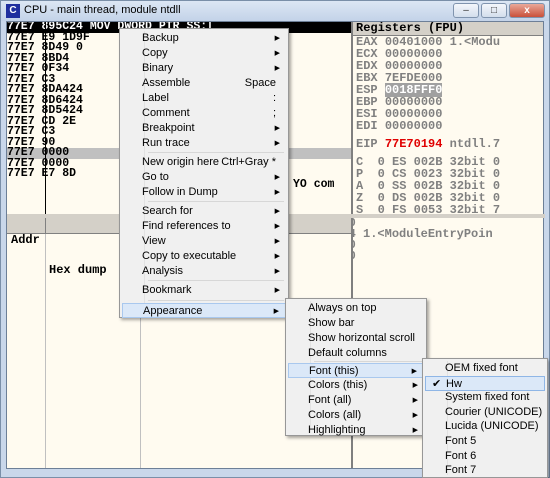  I want to click on menu-item-font-this-label: Font (this), so click(334, 371).